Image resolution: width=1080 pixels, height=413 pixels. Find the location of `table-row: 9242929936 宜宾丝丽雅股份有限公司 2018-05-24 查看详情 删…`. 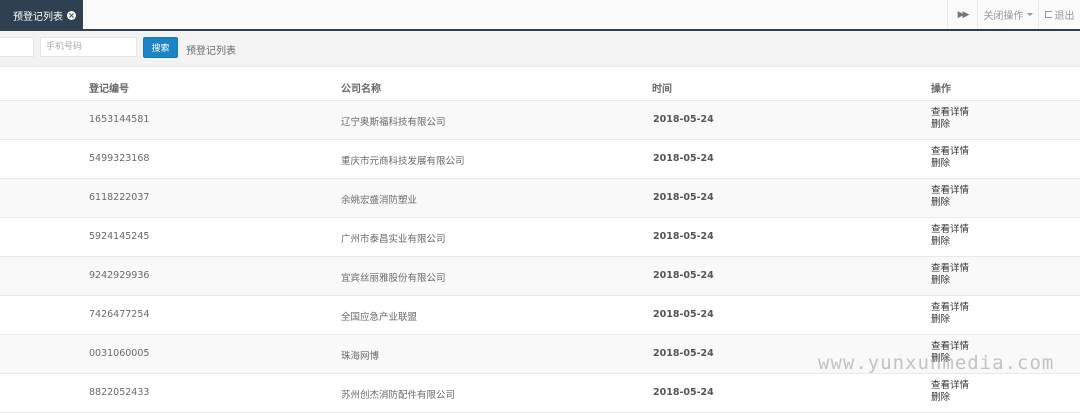

table-row: 9242929936 宜宾丝丽雅股份有限公司 2018-05-24 查看详情 删… is located at coordinates (540, 276).